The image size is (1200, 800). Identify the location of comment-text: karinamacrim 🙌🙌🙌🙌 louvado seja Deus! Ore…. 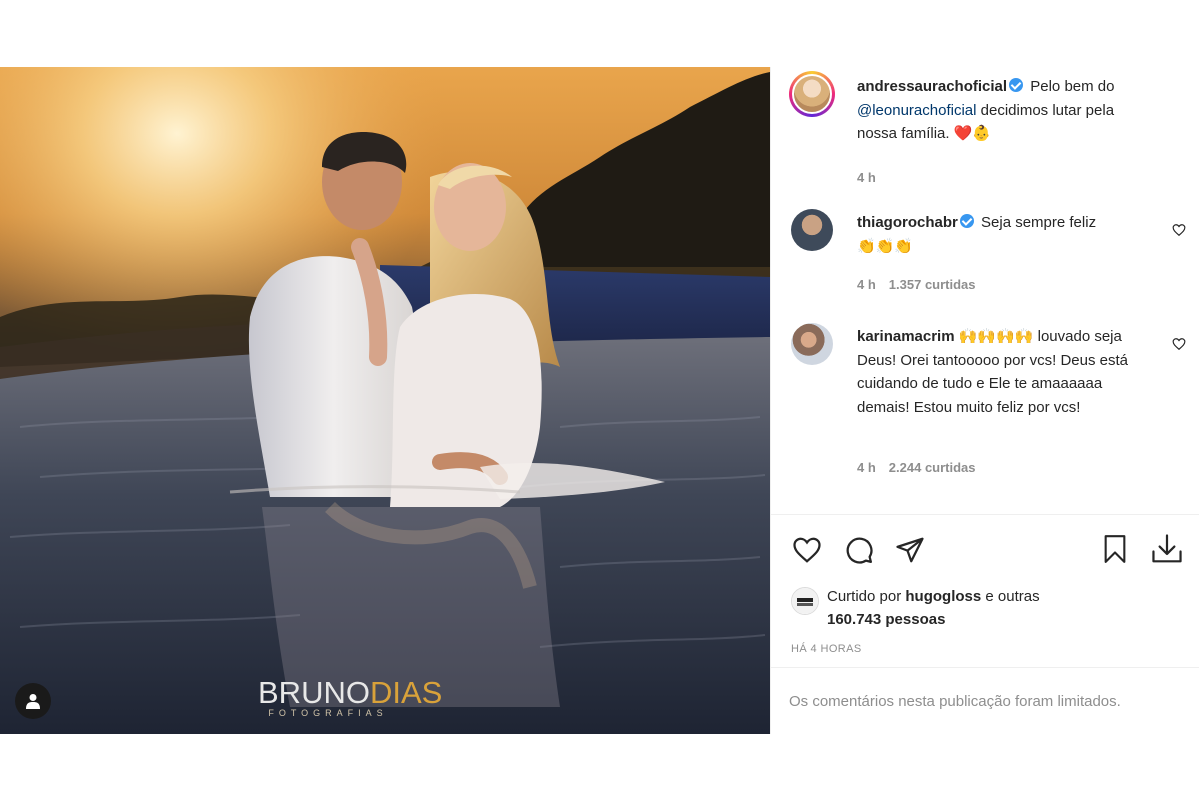
(1007, 372).